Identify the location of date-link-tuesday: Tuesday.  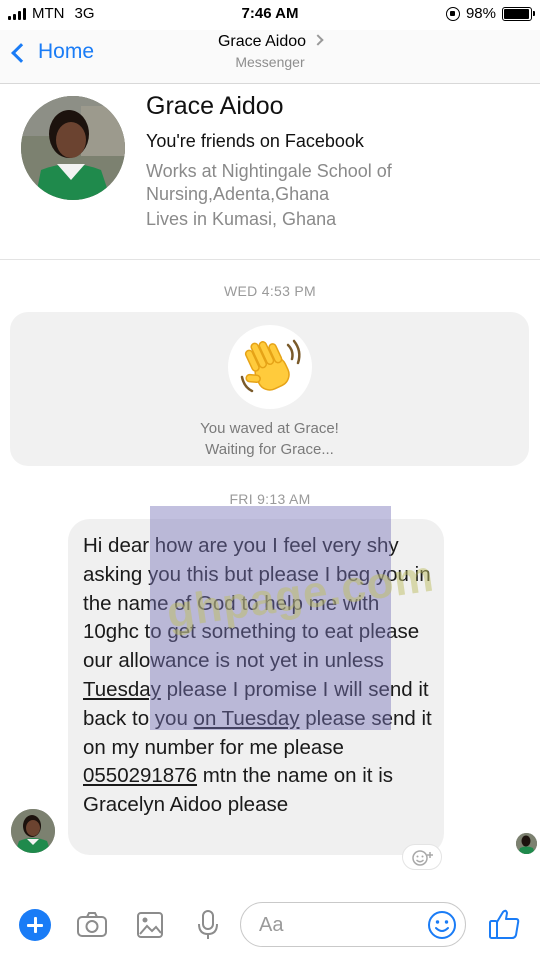
(122, 689).